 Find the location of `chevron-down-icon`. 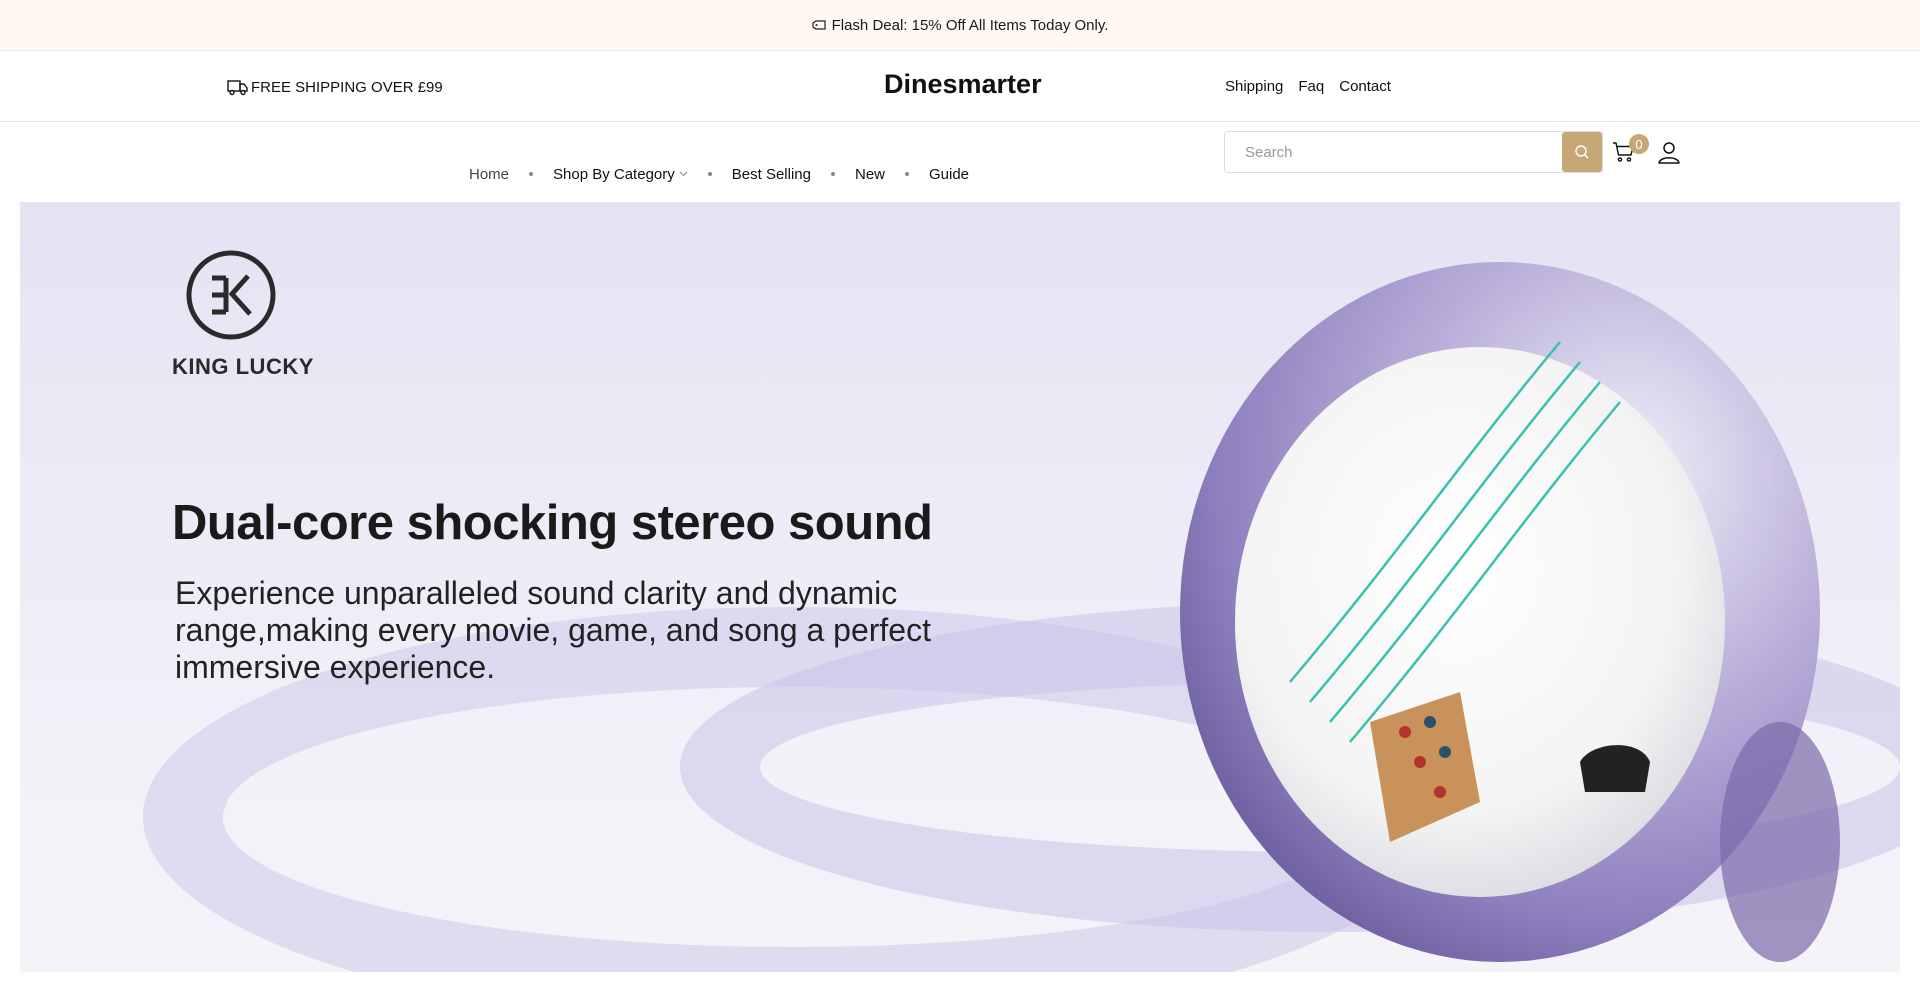

chevron-down-icon is located at coordinates (683, 174).